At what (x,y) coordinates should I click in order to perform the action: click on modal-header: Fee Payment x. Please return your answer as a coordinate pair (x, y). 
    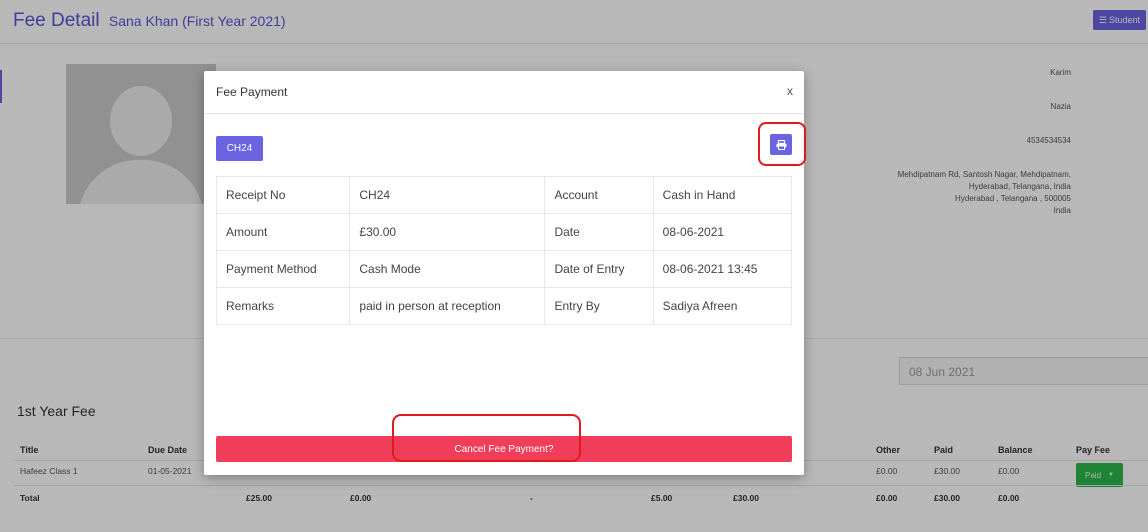
    Looking at the image, I should click on (504, 92).